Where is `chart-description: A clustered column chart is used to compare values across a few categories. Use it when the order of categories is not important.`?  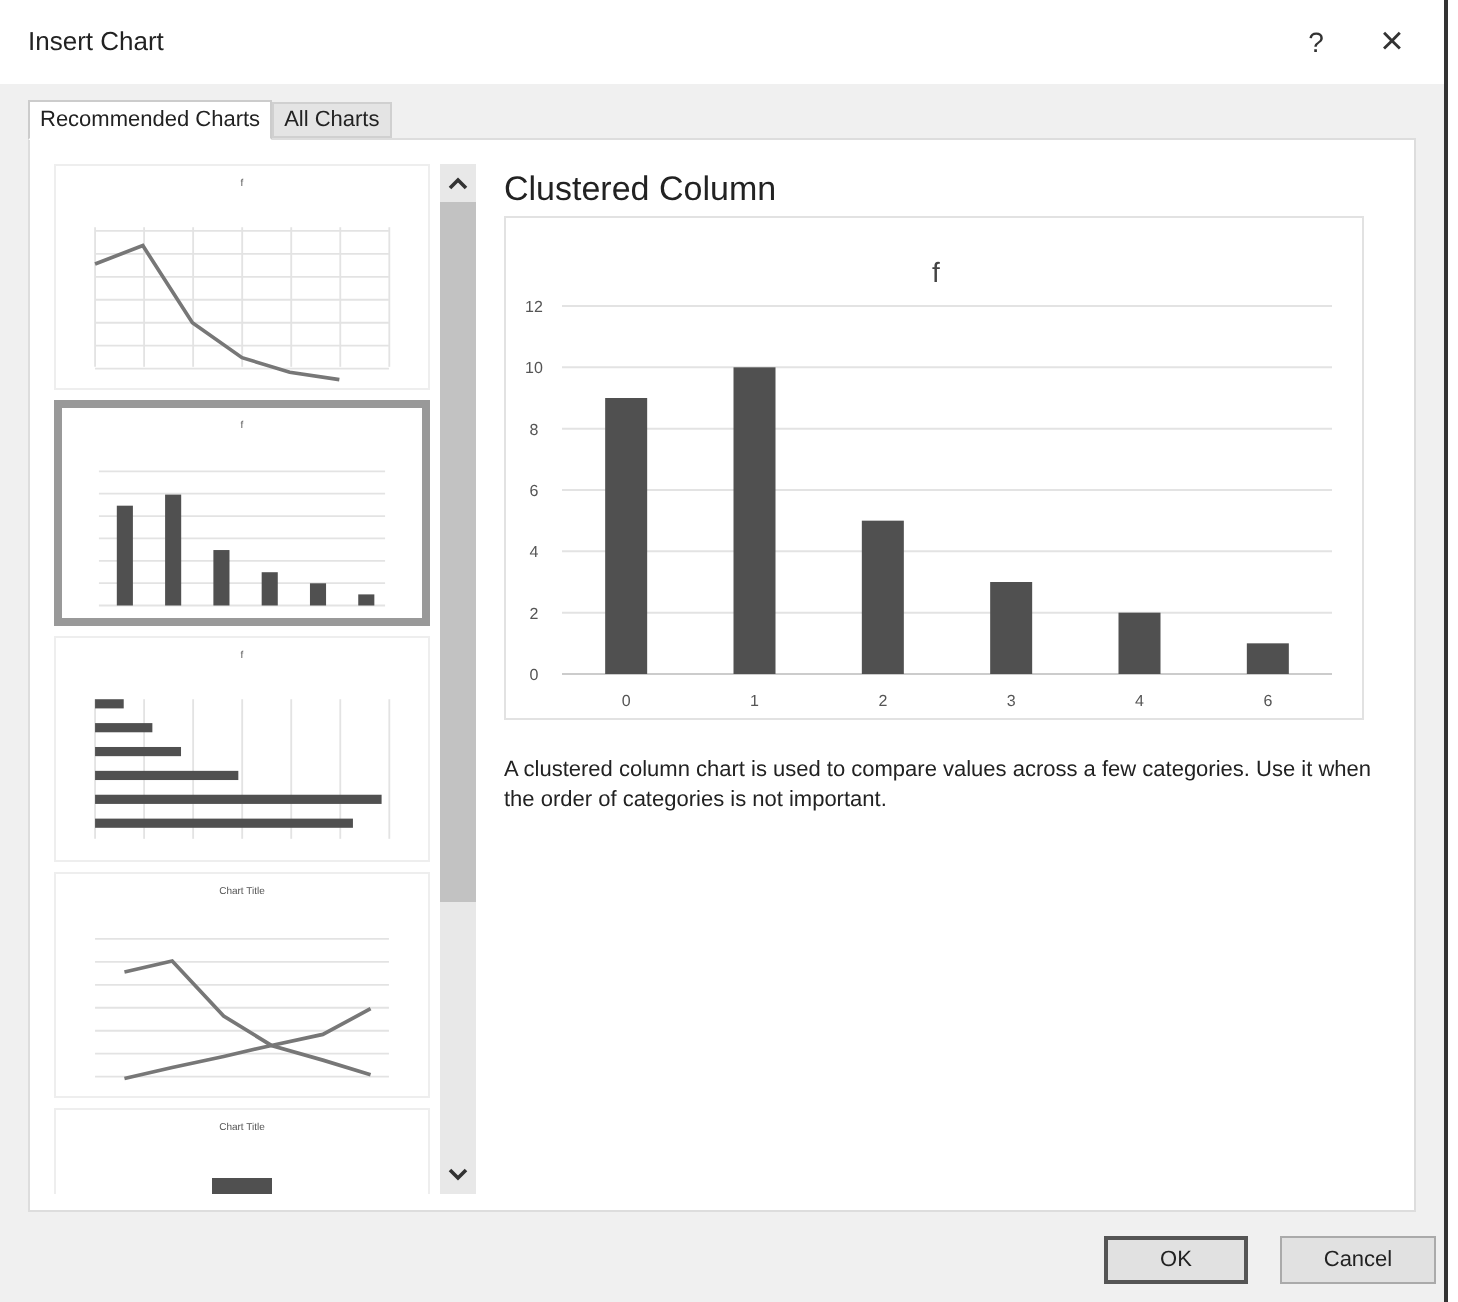 chart-description: A clustered column chart is used to compare values across a few categories. Use it when the order of categories is not important. is located at coordinates (938, 786).